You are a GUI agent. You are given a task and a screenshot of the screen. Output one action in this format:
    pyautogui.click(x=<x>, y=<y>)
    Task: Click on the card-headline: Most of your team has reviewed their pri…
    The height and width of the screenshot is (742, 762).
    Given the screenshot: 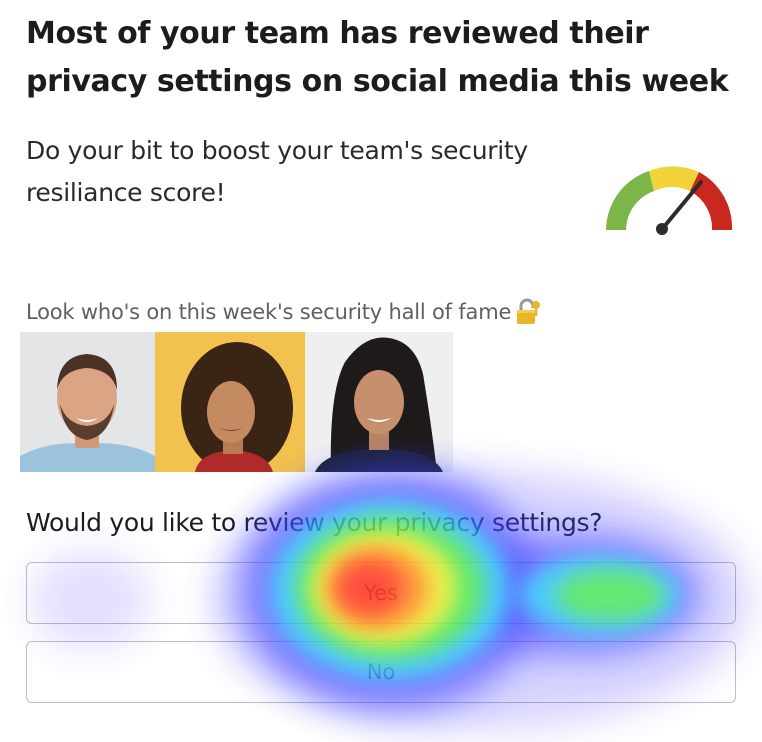 What is the action you would take?
    pyautogui.click(x=377, y=57)
    